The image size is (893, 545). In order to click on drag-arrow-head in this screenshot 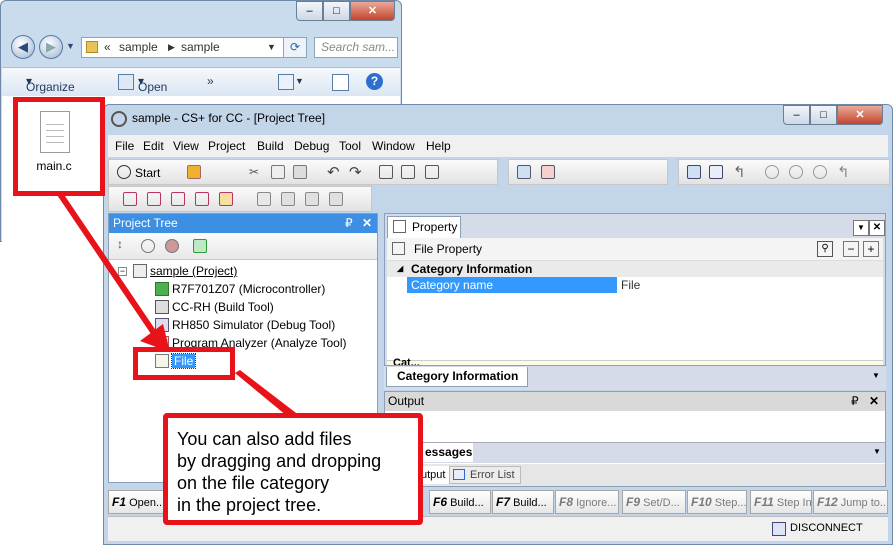, I will do `click(155, 338)`.